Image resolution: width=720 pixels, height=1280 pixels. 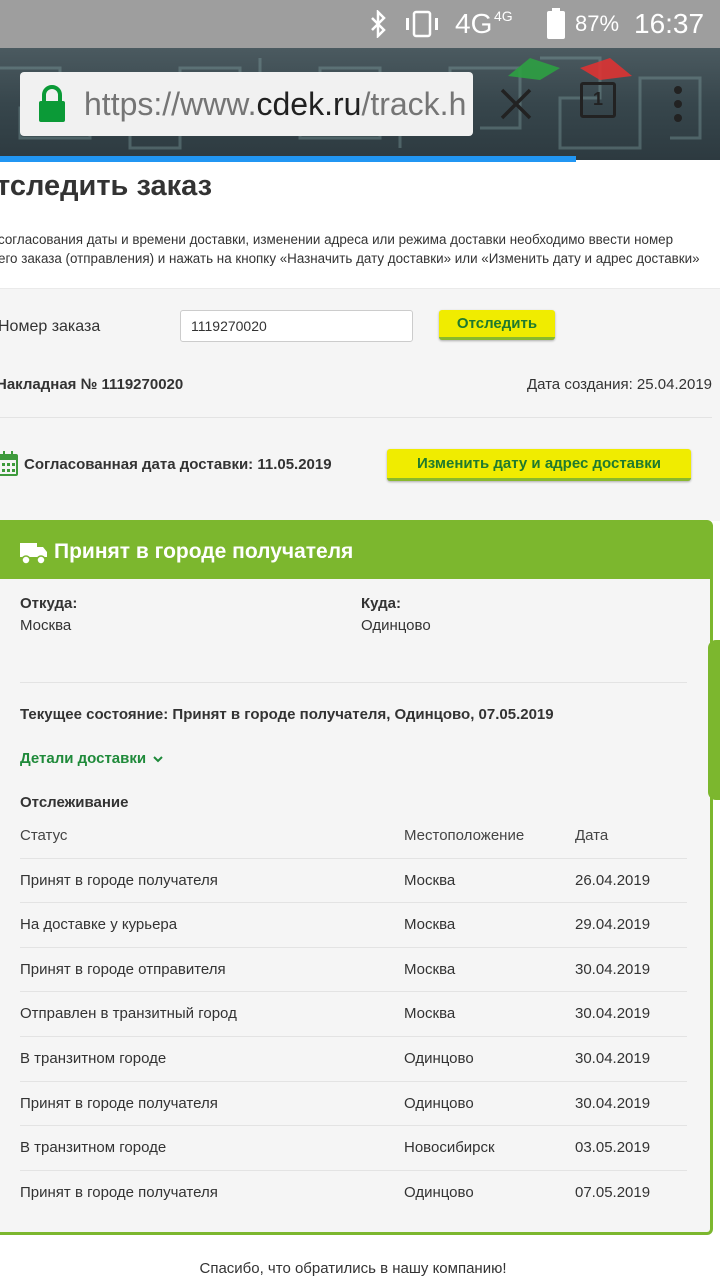 I want to click on tabs-icon: 1, so click(x=598, y=100).